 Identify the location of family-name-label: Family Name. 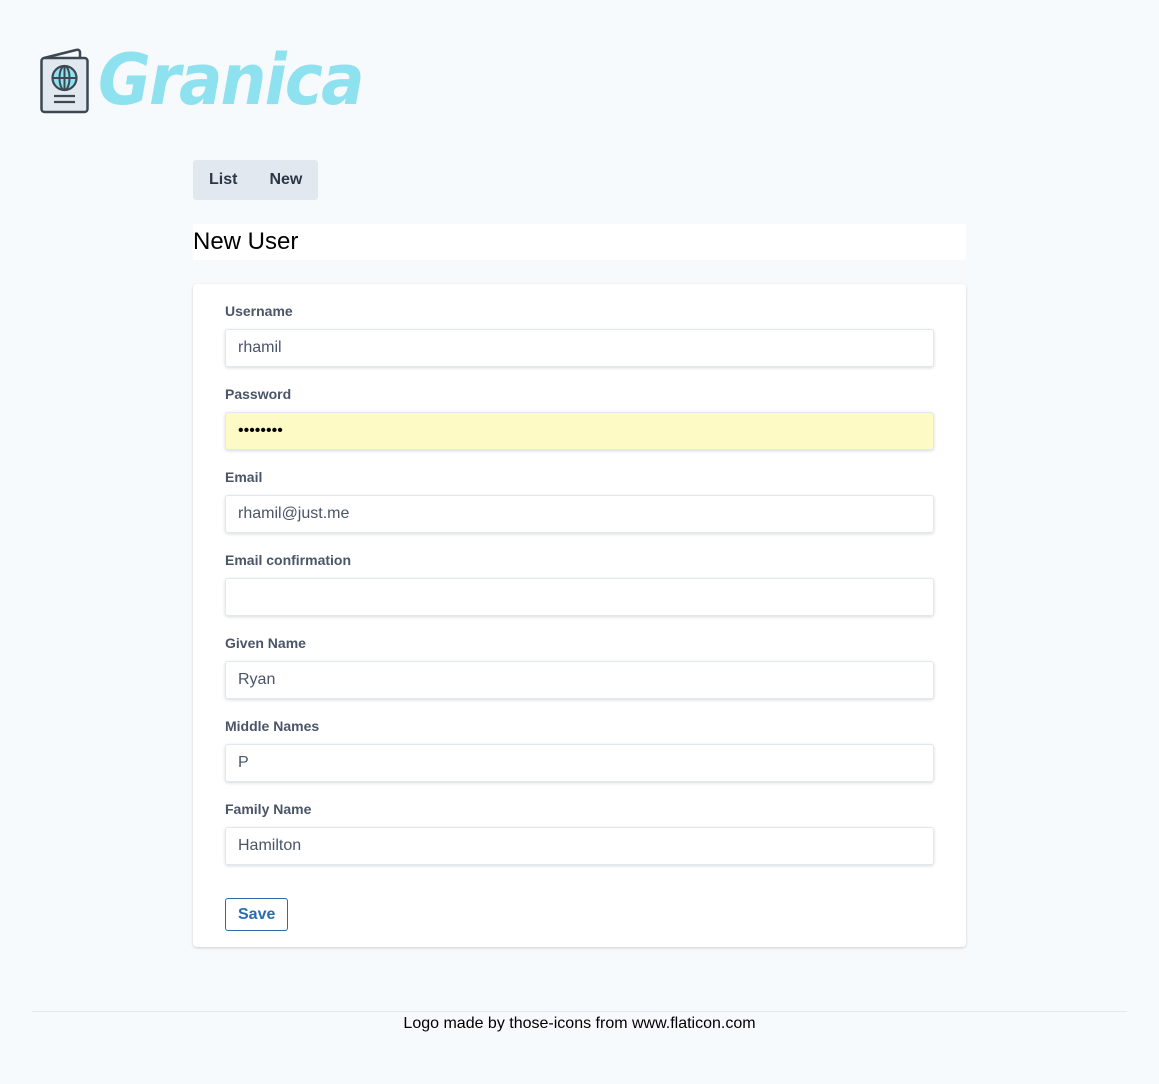
(268, 809).